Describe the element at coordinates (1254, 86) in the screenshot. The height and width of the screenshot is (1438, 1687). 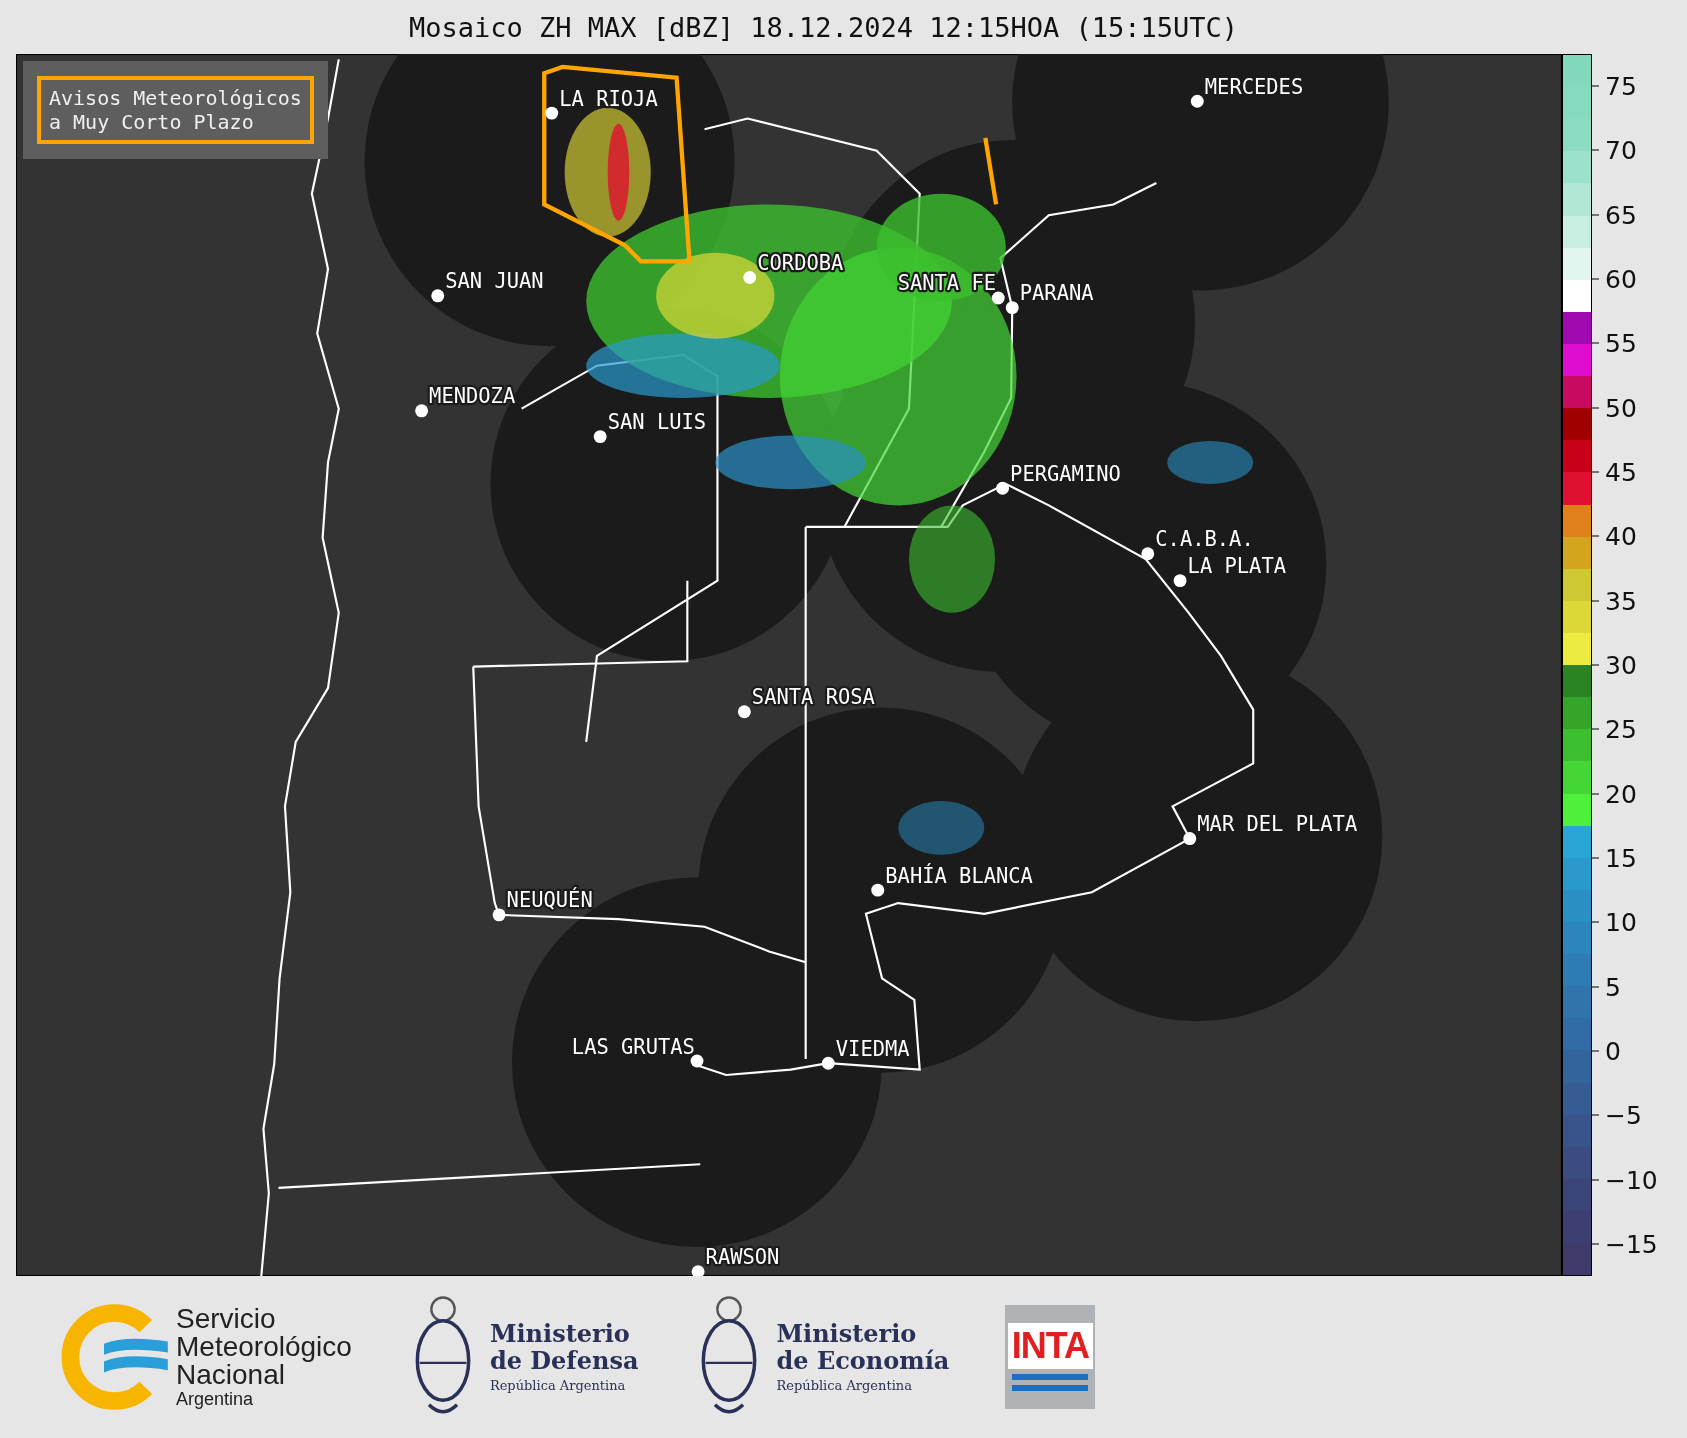
I see `city-label: MERCEDES` at that location.